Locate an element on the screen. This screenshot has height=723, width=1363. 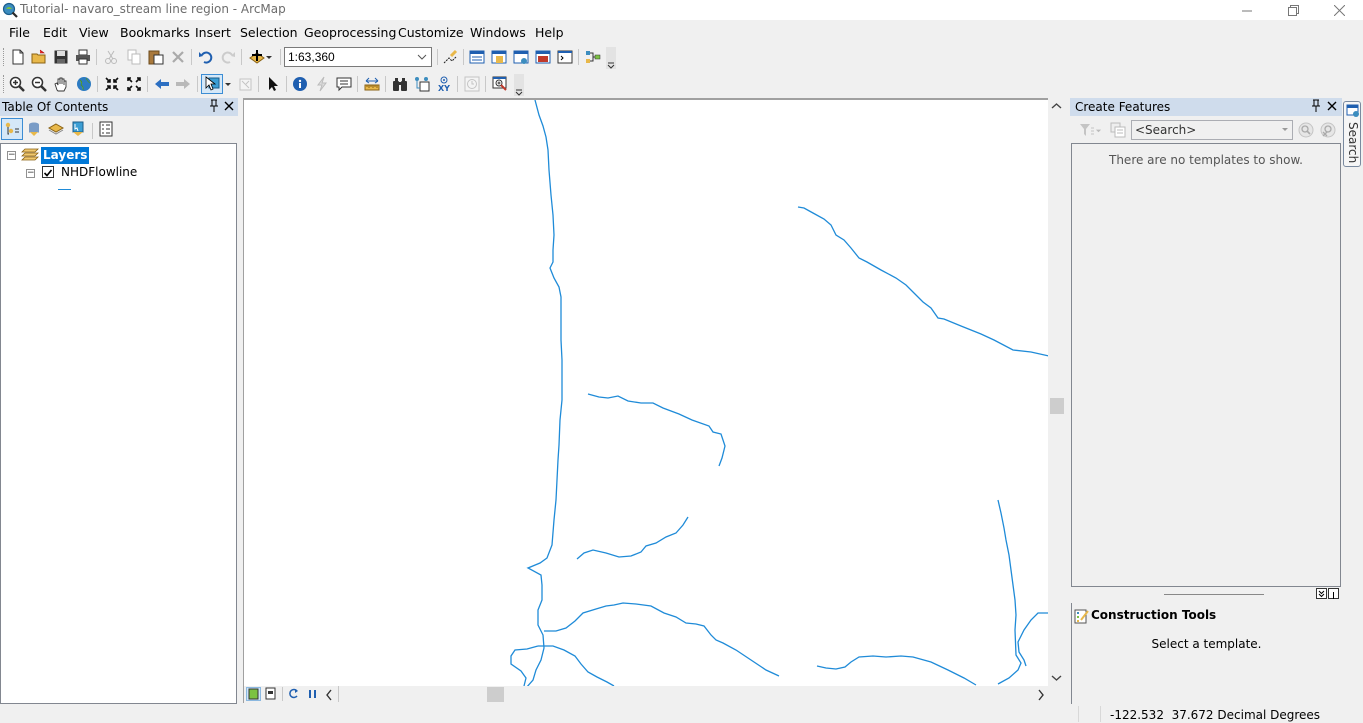
pause-drawing-button is located at coordinates (313, 694).